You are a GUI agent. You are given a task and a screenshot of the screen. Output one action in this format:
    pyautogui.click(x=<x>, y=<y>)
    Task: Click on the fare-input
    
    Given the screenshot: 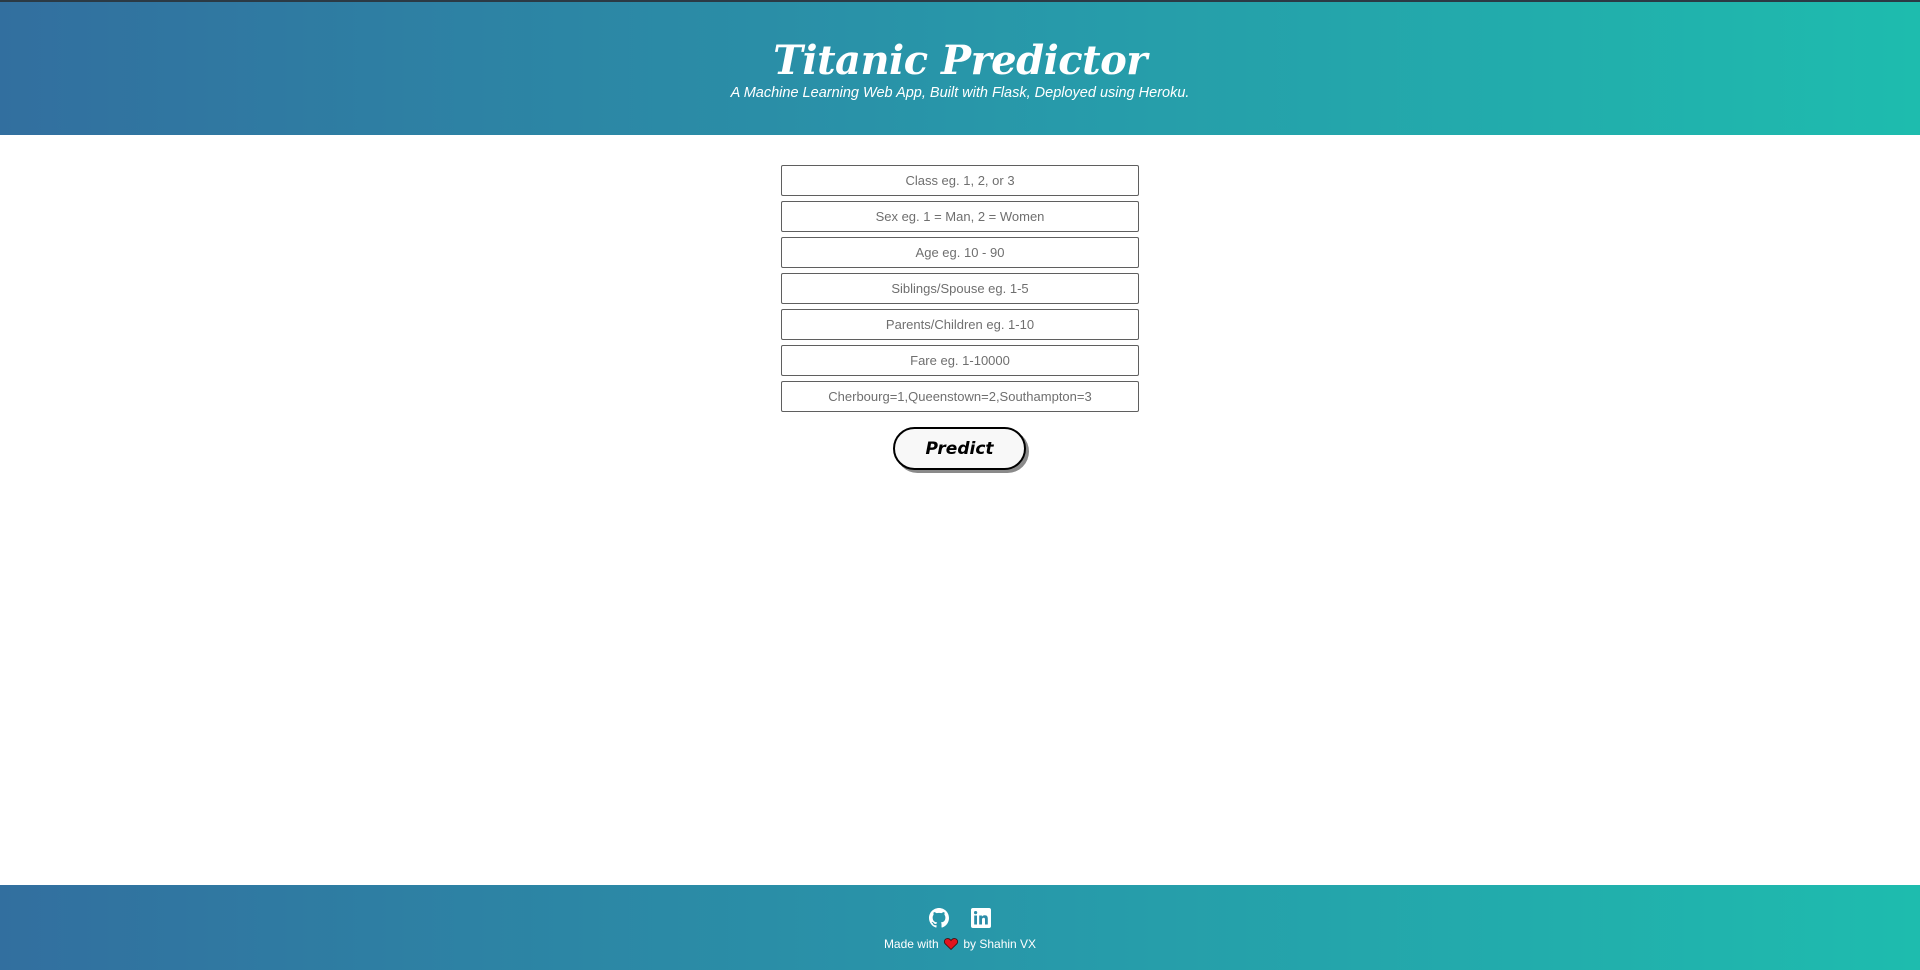 What is the action you would take?
    pyautogui.click(x=960, y=360)
    